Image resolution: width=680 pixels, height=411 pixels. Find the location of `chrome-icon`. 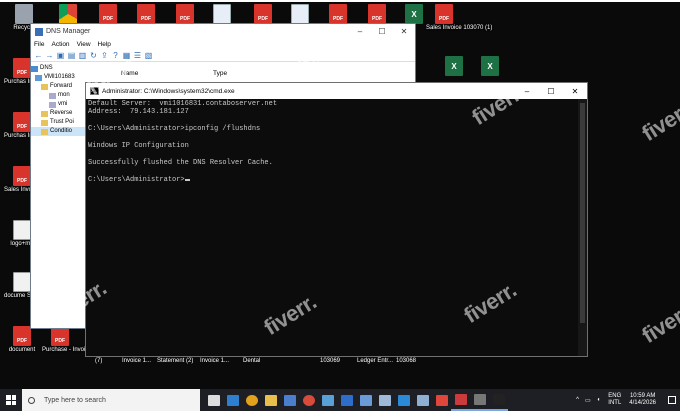

chrome-icon is located at coordinates (251, 400).